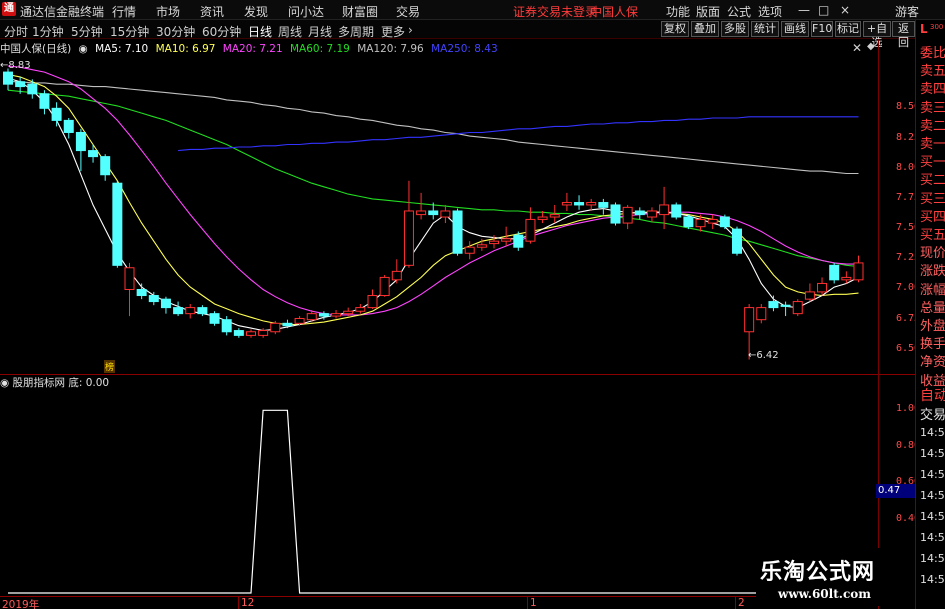  Describe the element at coordinates (932, 254) in the screenshot. I see `quote-label: 现价` at that location.